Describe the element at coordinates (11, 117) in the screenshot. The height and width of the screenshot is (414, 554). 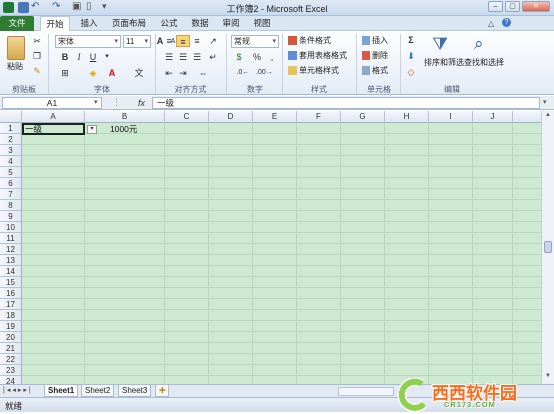
I see `select-all-corner` at that location.